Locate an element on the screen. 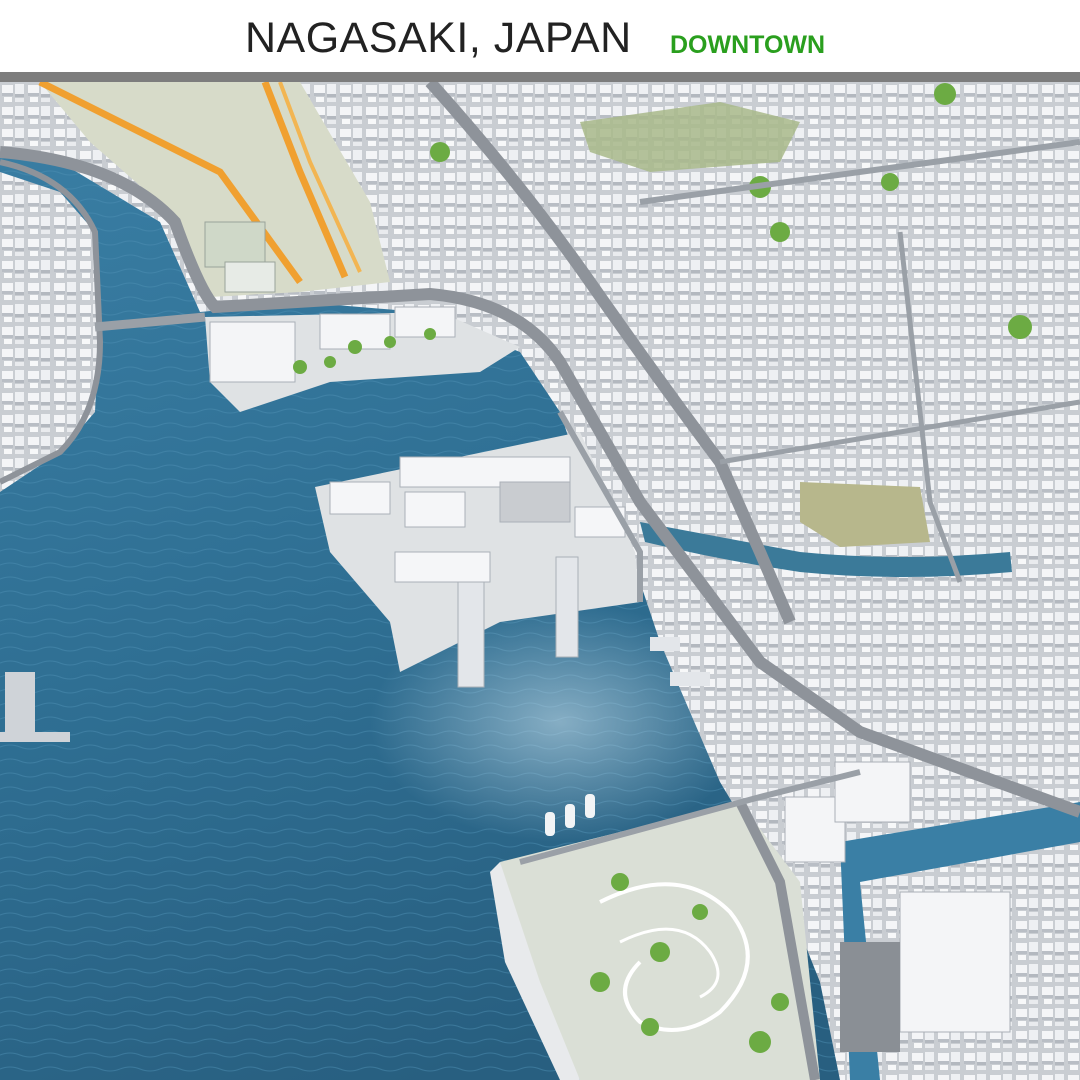 This screenshot has width=1080, height=1080. header-divider is located at coordinates (540, 77).